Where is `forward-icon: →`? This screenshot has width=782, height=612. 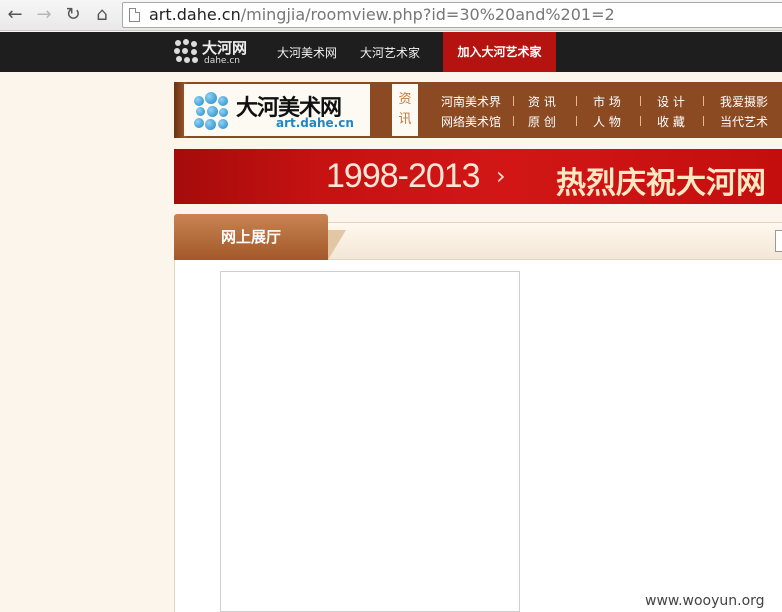
forward-icon: → is located at coordinates (44, 15).